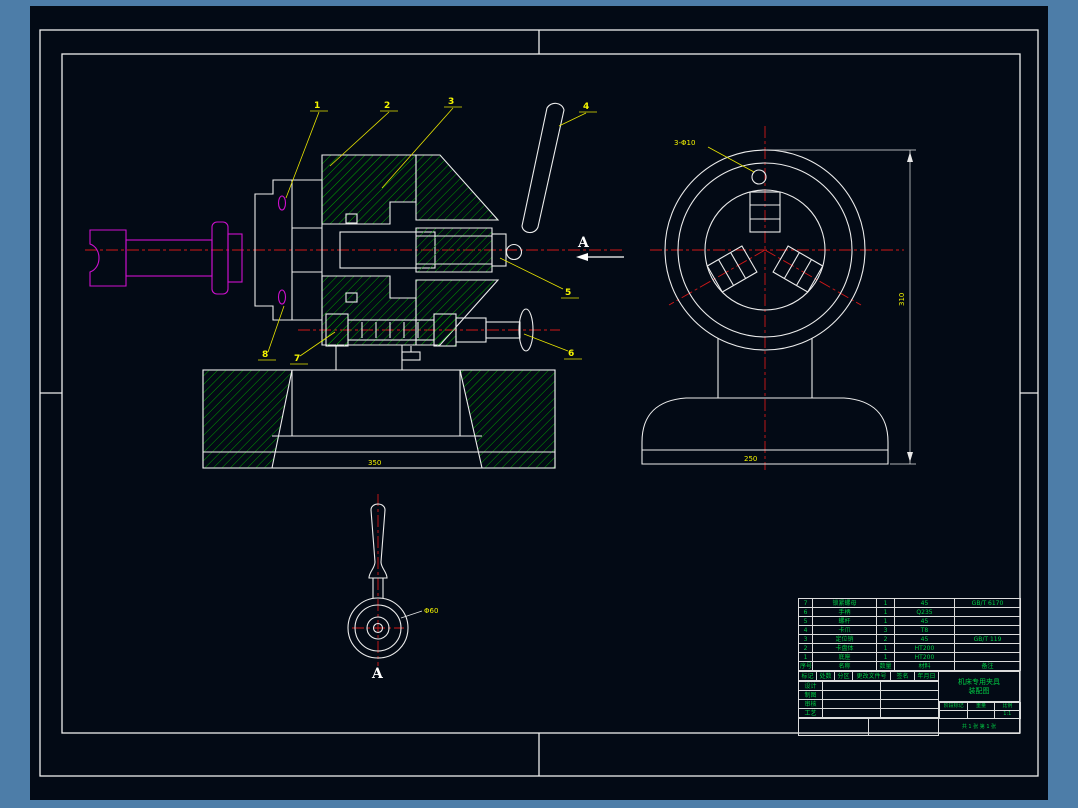  Describe the element at coordinates (586, 107) in the screenshot. I see `callout-4: 4` at that location.